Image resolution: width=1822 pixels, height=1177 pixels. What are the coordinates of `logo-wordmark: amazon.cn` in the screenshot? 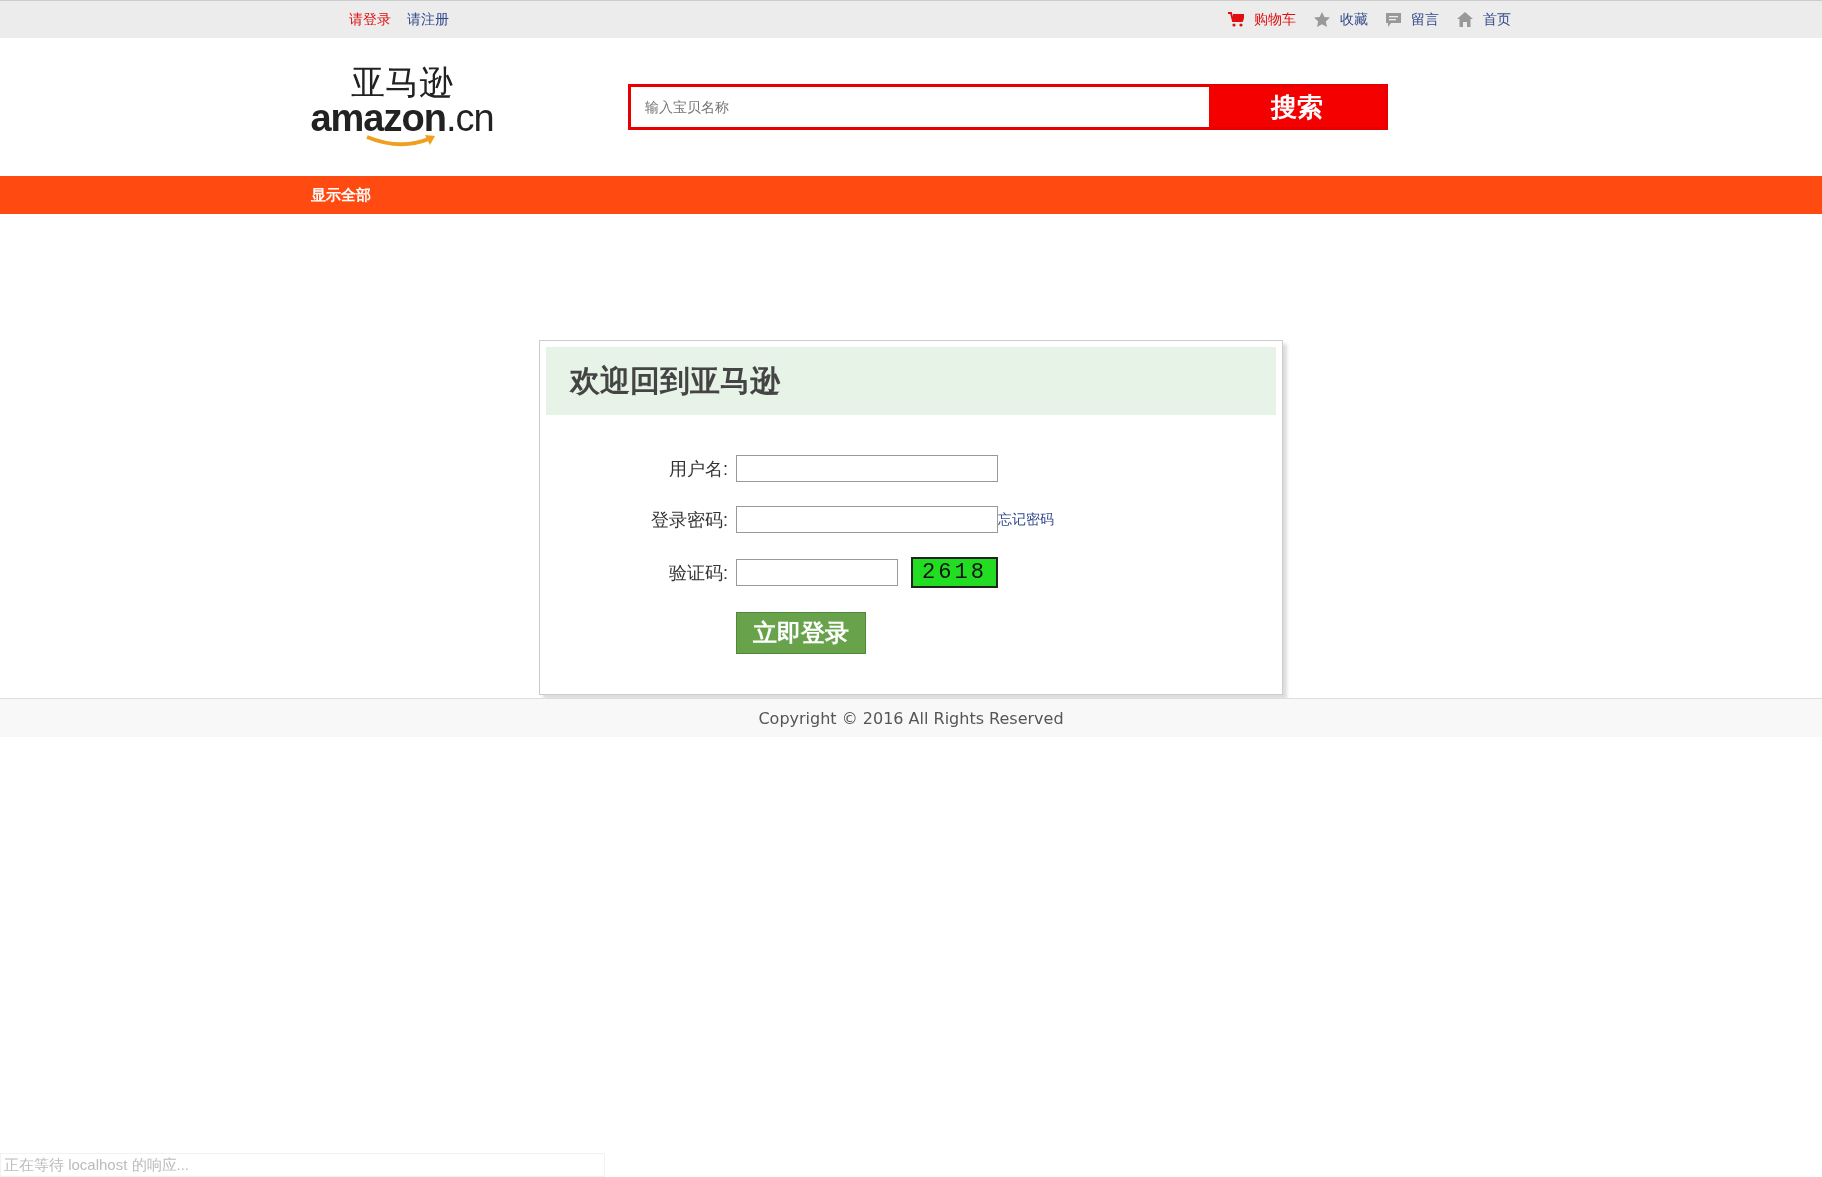 It's located at (402, 118).